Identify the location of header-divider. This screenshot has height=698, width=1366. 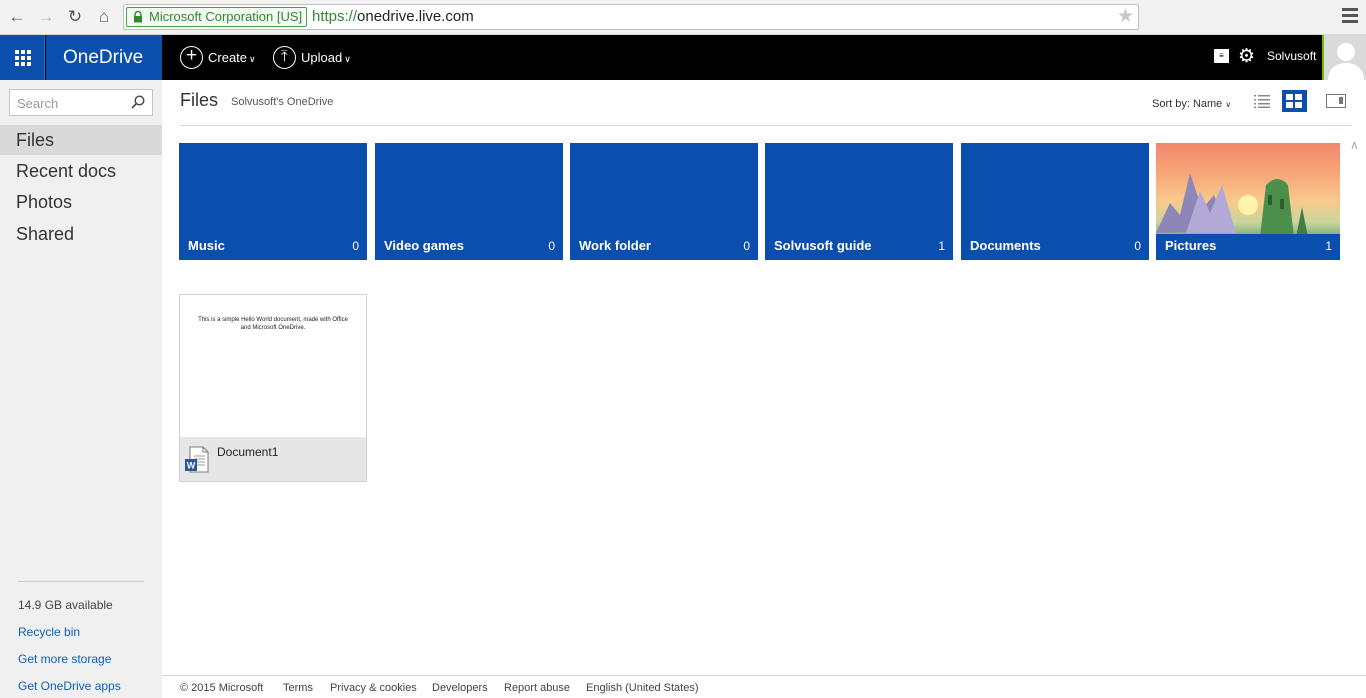
(766, 125).